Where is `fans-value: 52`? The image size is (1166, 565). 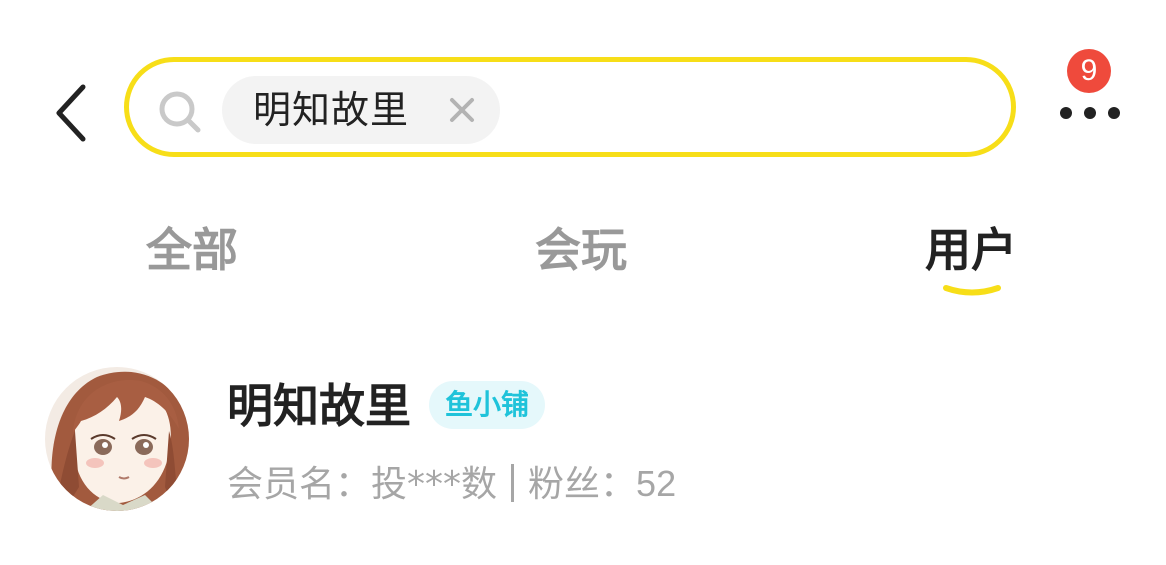 fans-value: 52 is located at coordinates (656, 483).